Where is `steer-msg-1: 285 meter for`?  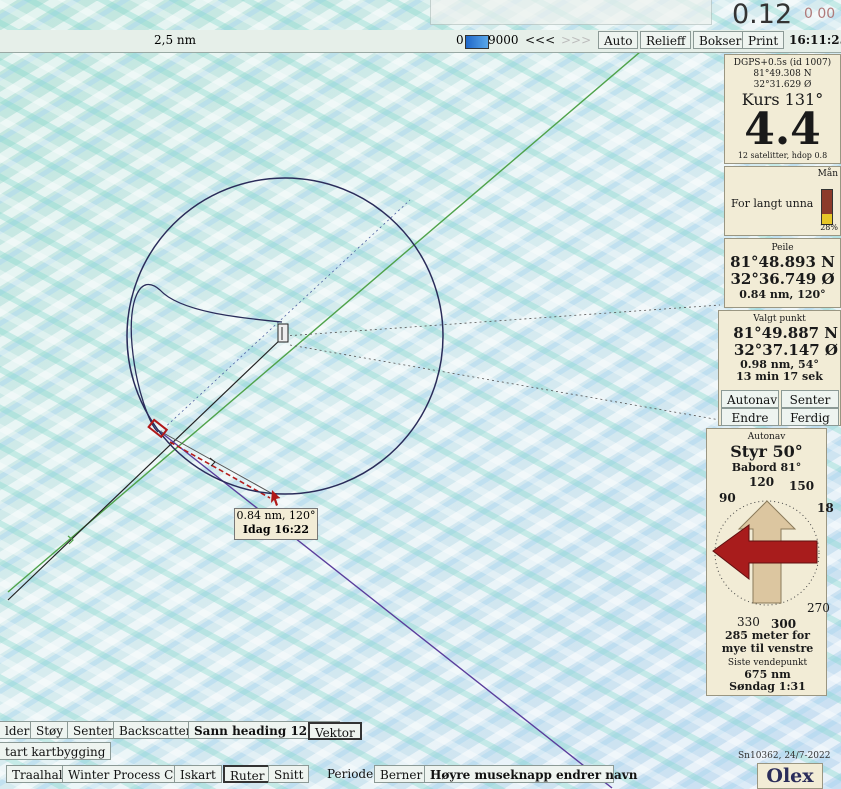 steer-msg-1: 285 meter for is located at coordinates (767, 635).